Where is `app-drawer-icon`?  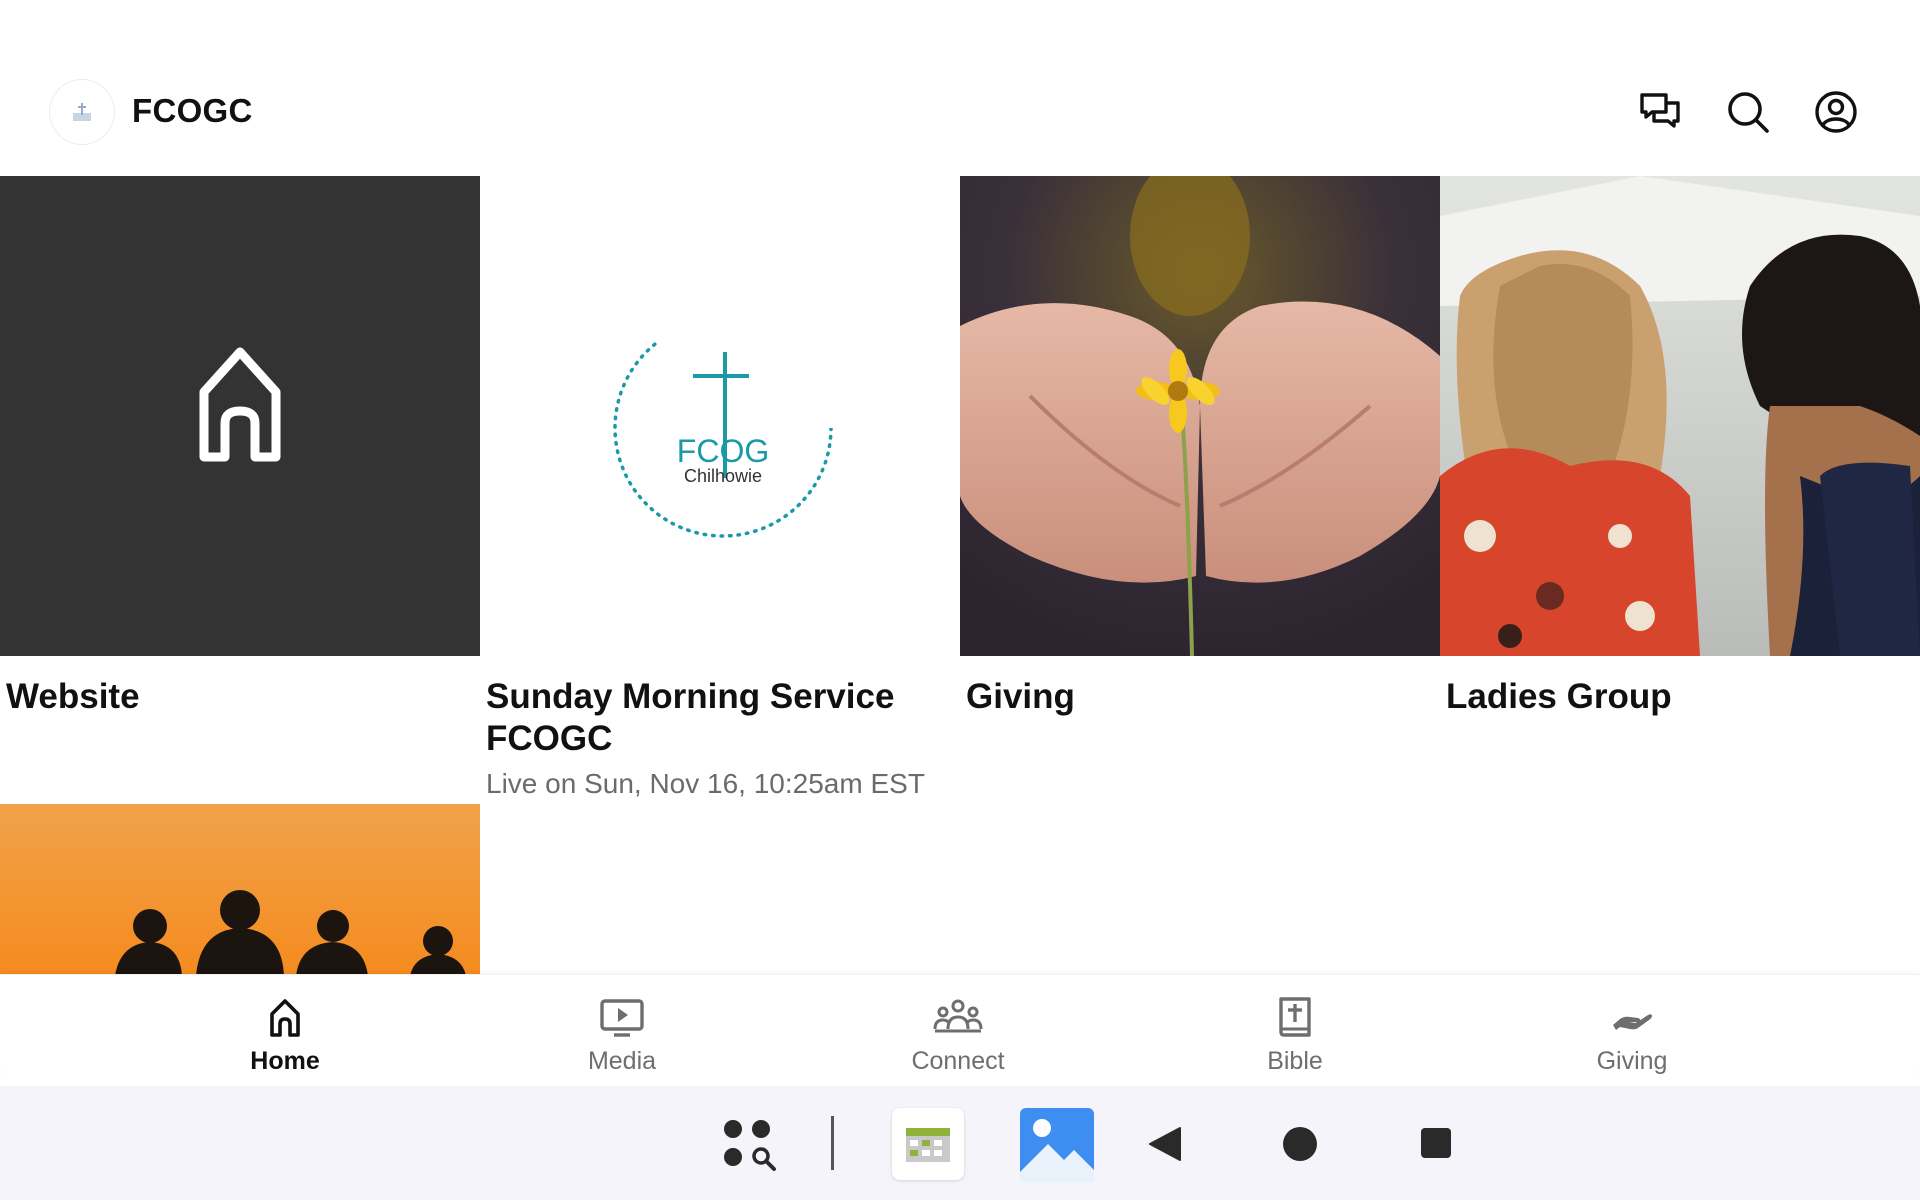 app-drawer-icon is located at coordinates (751, 1145).